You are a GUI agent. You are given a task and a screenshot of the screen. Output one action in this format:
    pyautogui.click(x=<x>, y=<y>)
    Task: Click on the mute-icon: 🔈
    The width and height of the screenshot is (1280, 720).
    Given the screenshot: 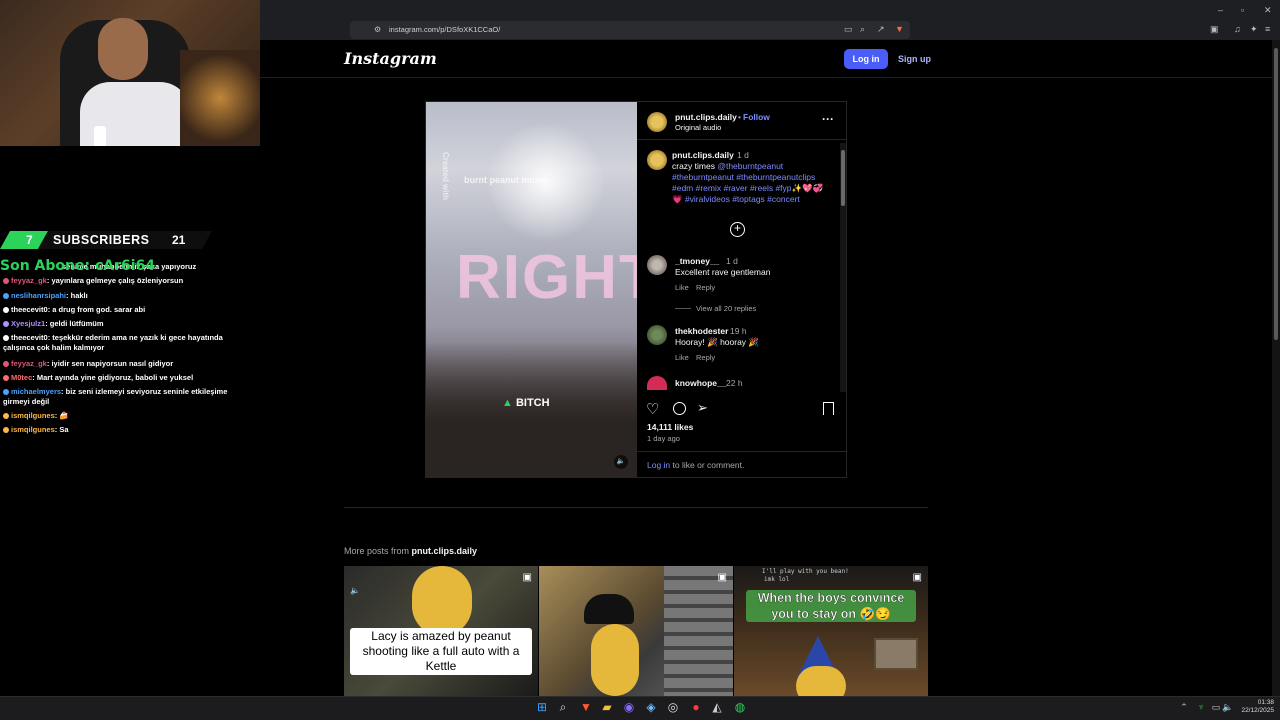 What is the action you would take?
    pyautogui.click(x=621, y=462)
    